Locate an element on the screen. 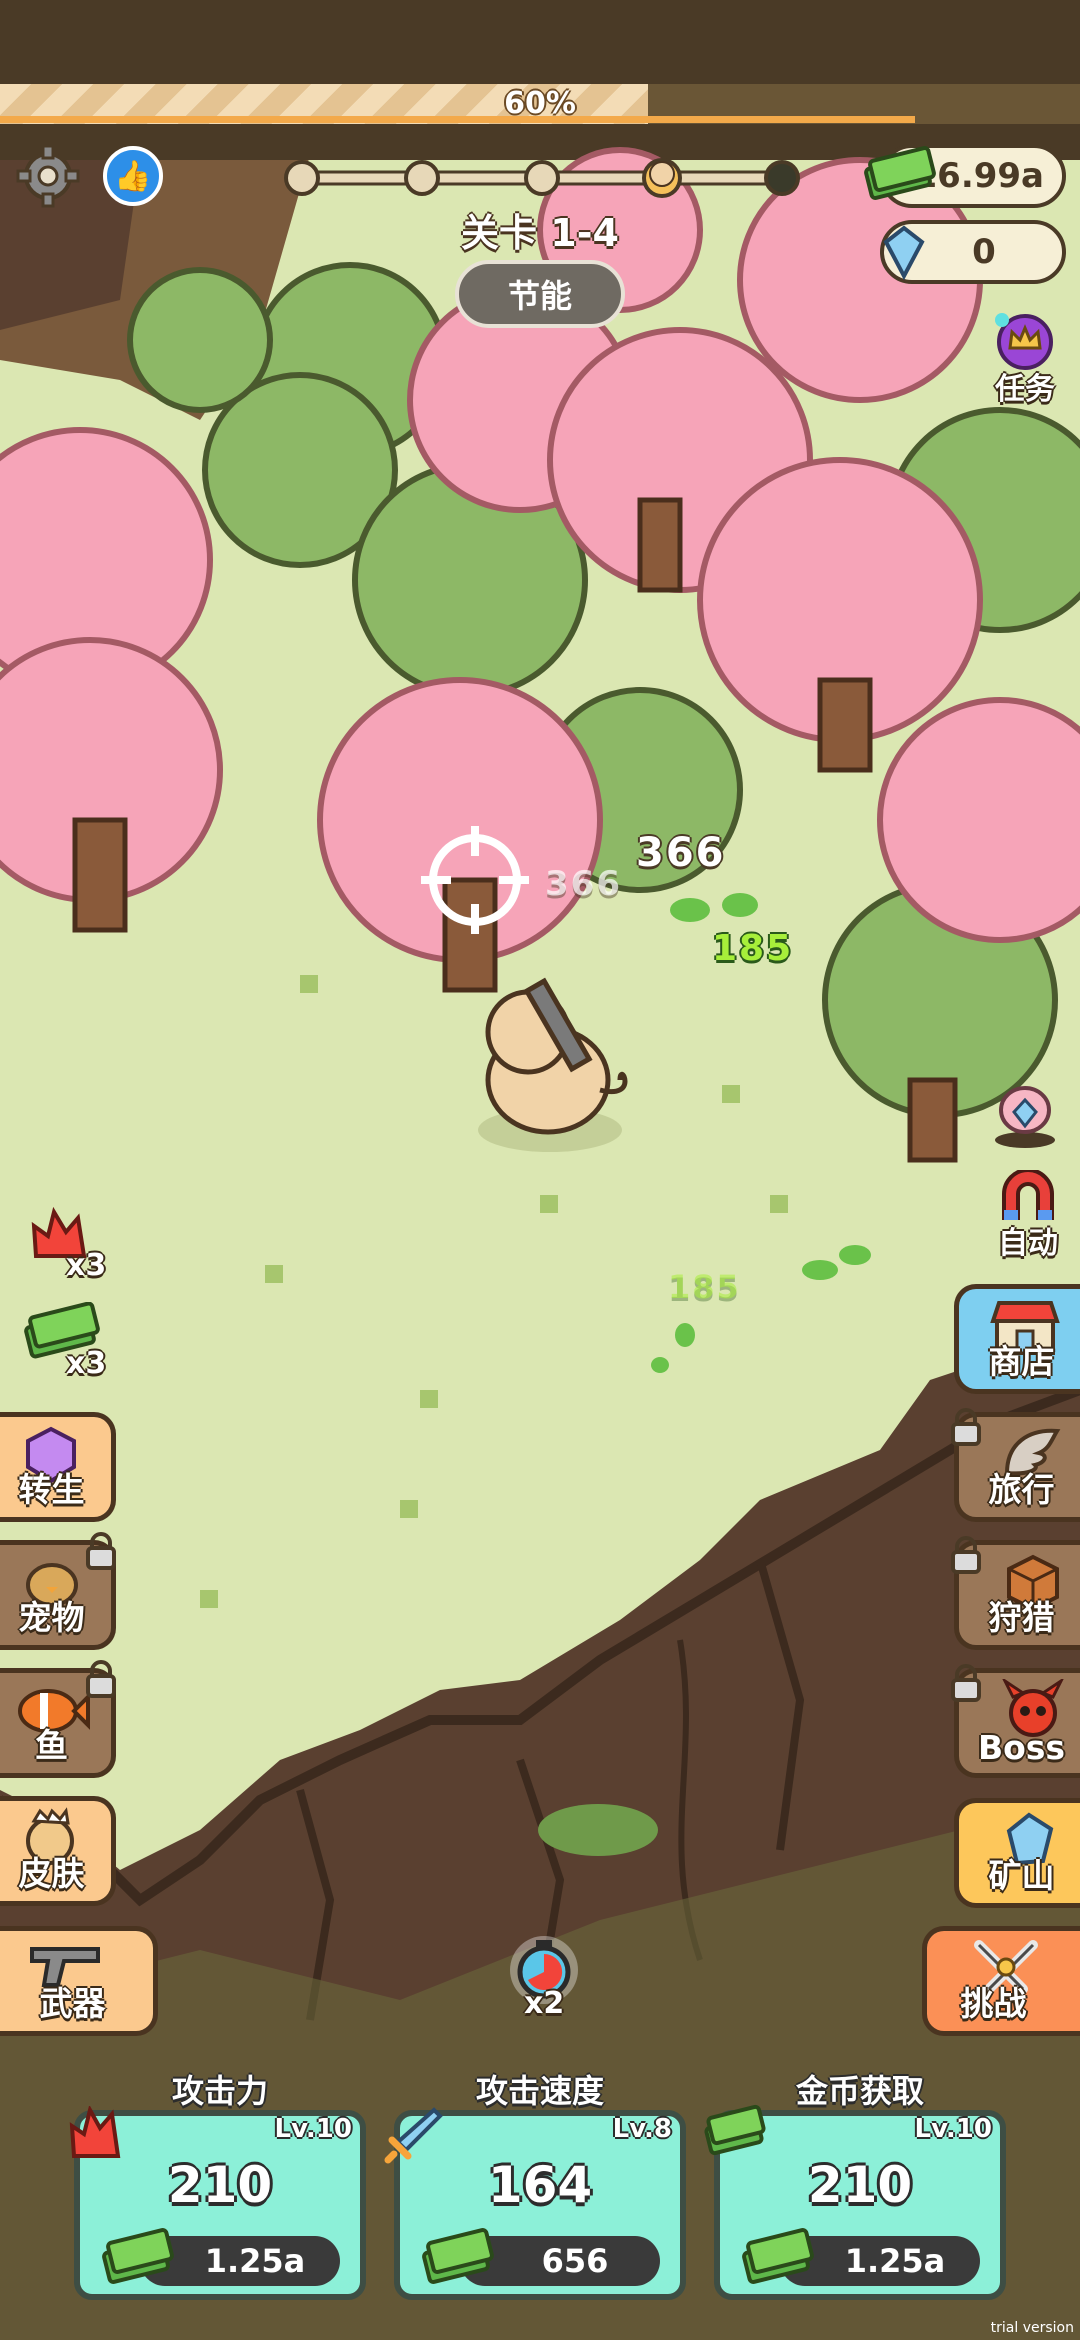  task-label: 任务 is located at coordinates (1025, 389).